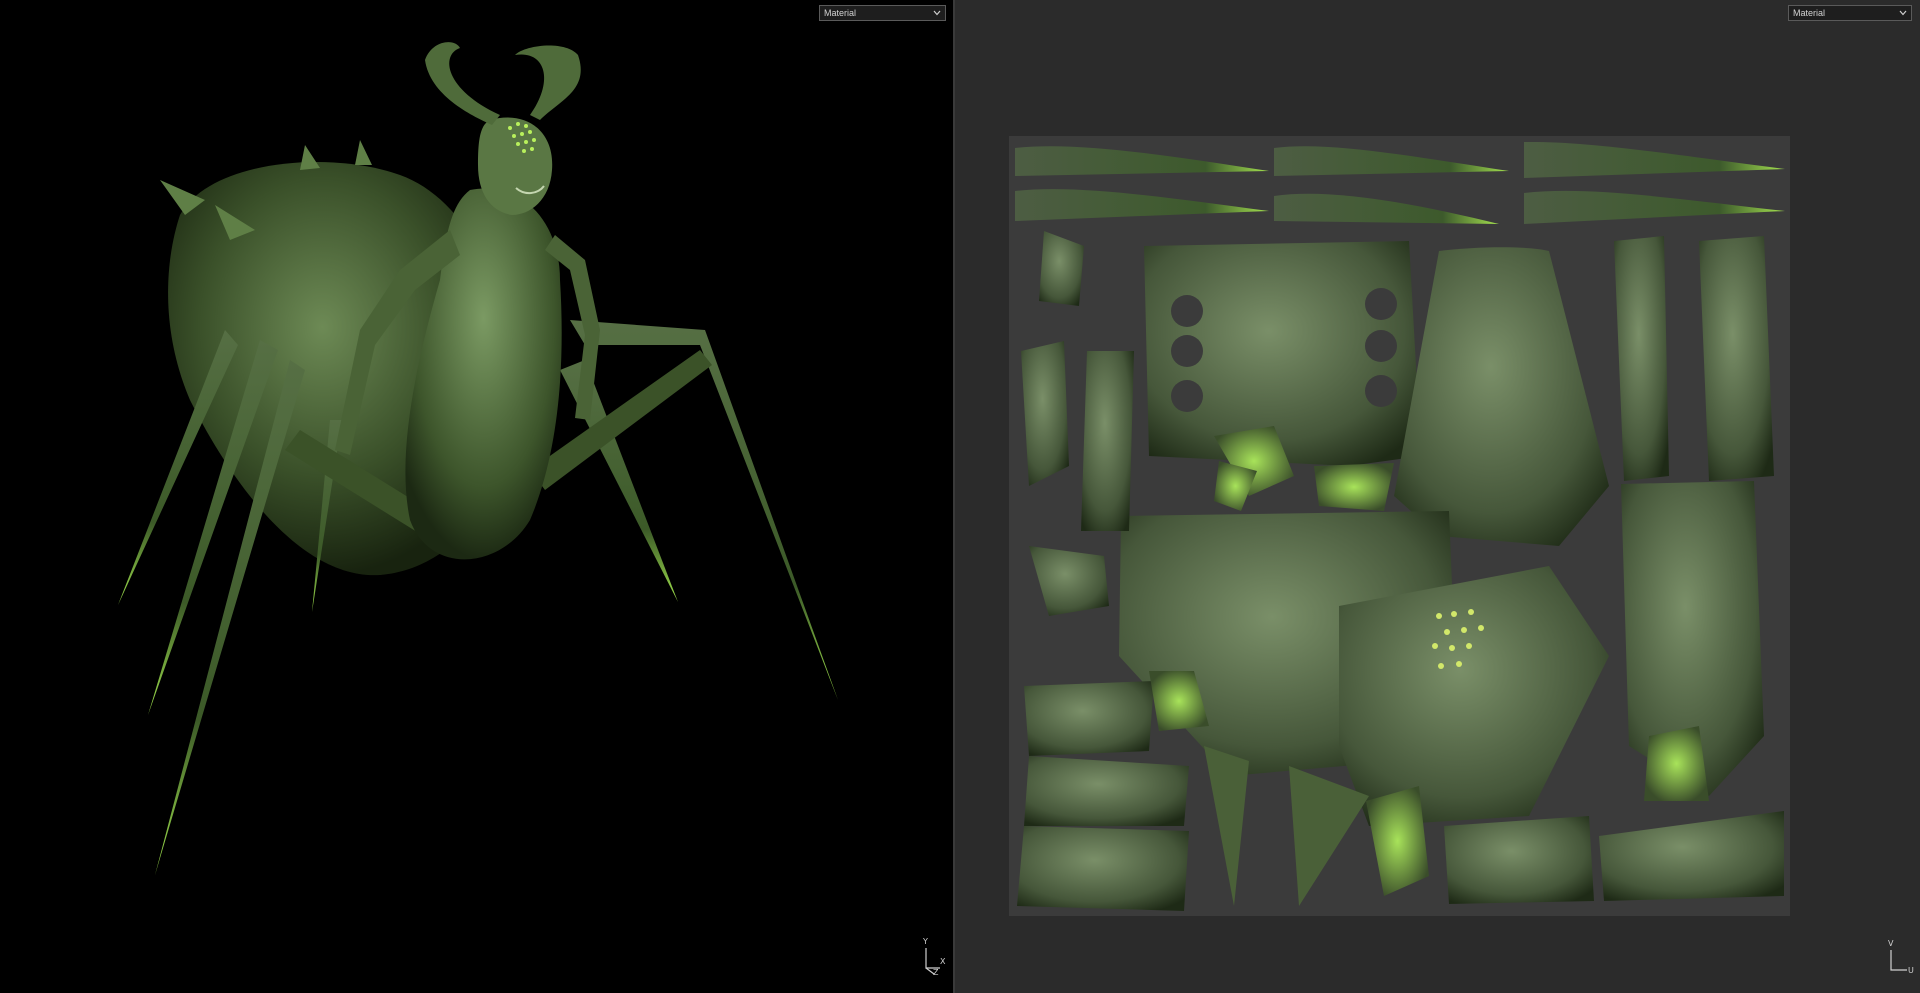 The image size is (1920, 993). I want to click on axis-gizmo-icon: Y X Z, so click(933, 958).